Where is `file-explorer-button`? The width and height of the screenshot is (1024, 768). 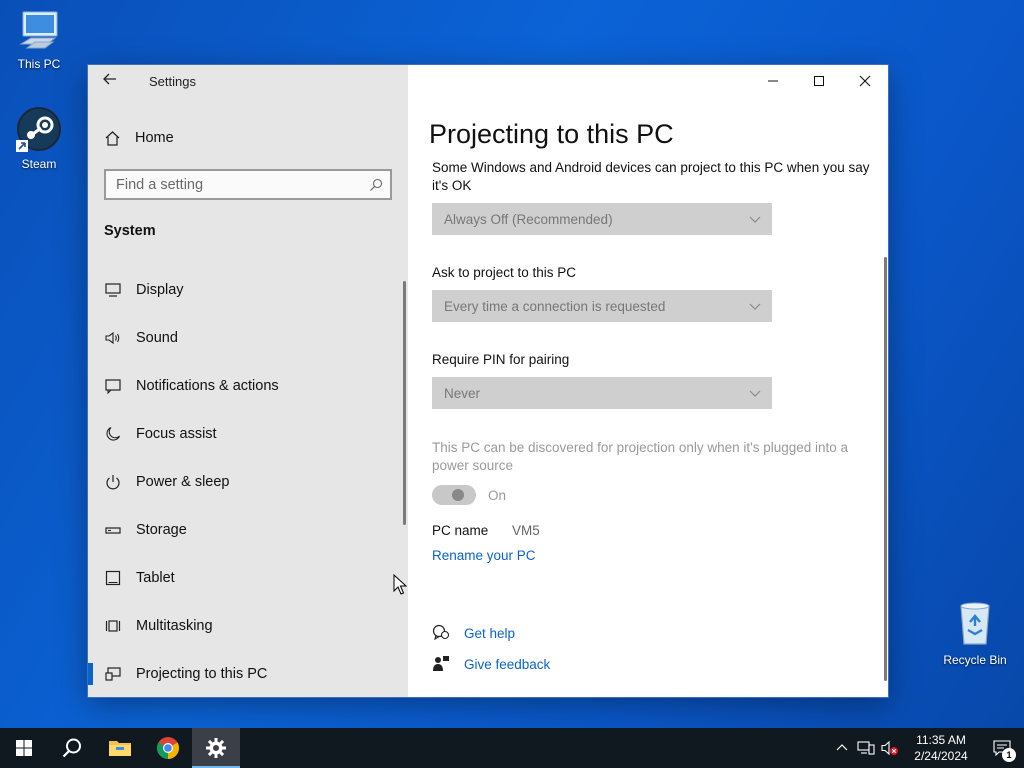 file-explorer-button is located at coordinates (120, 748).